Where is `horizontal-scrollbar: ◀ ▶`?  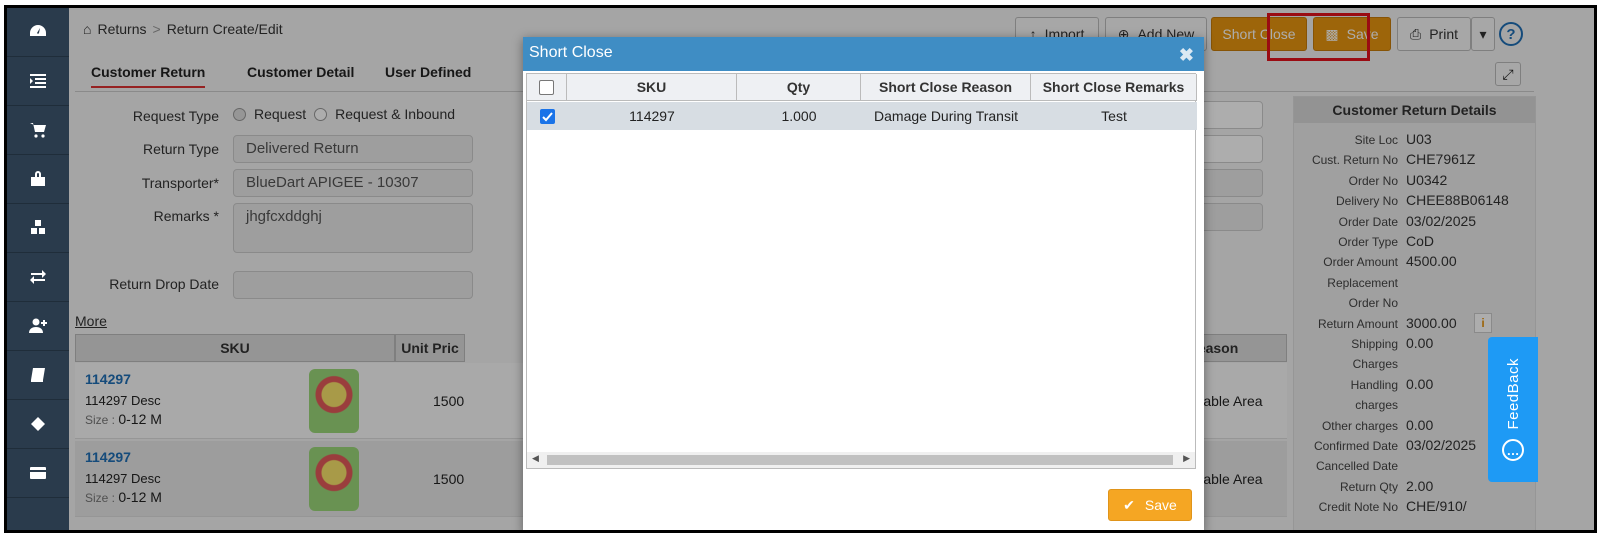
horizontal-scrollbar: ◀ ▶ is located at coordinates (861, 460).